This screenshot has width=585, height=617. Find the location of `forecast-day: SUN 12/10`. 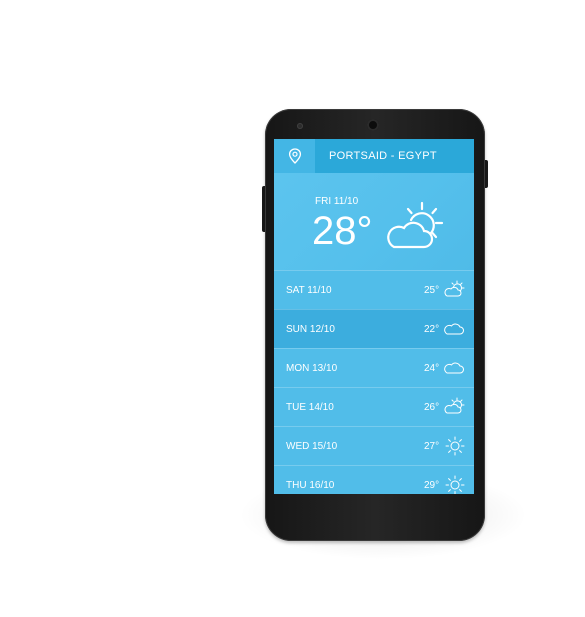

forecast-day: SUN 12/10 is located at coordinates (310, 329).